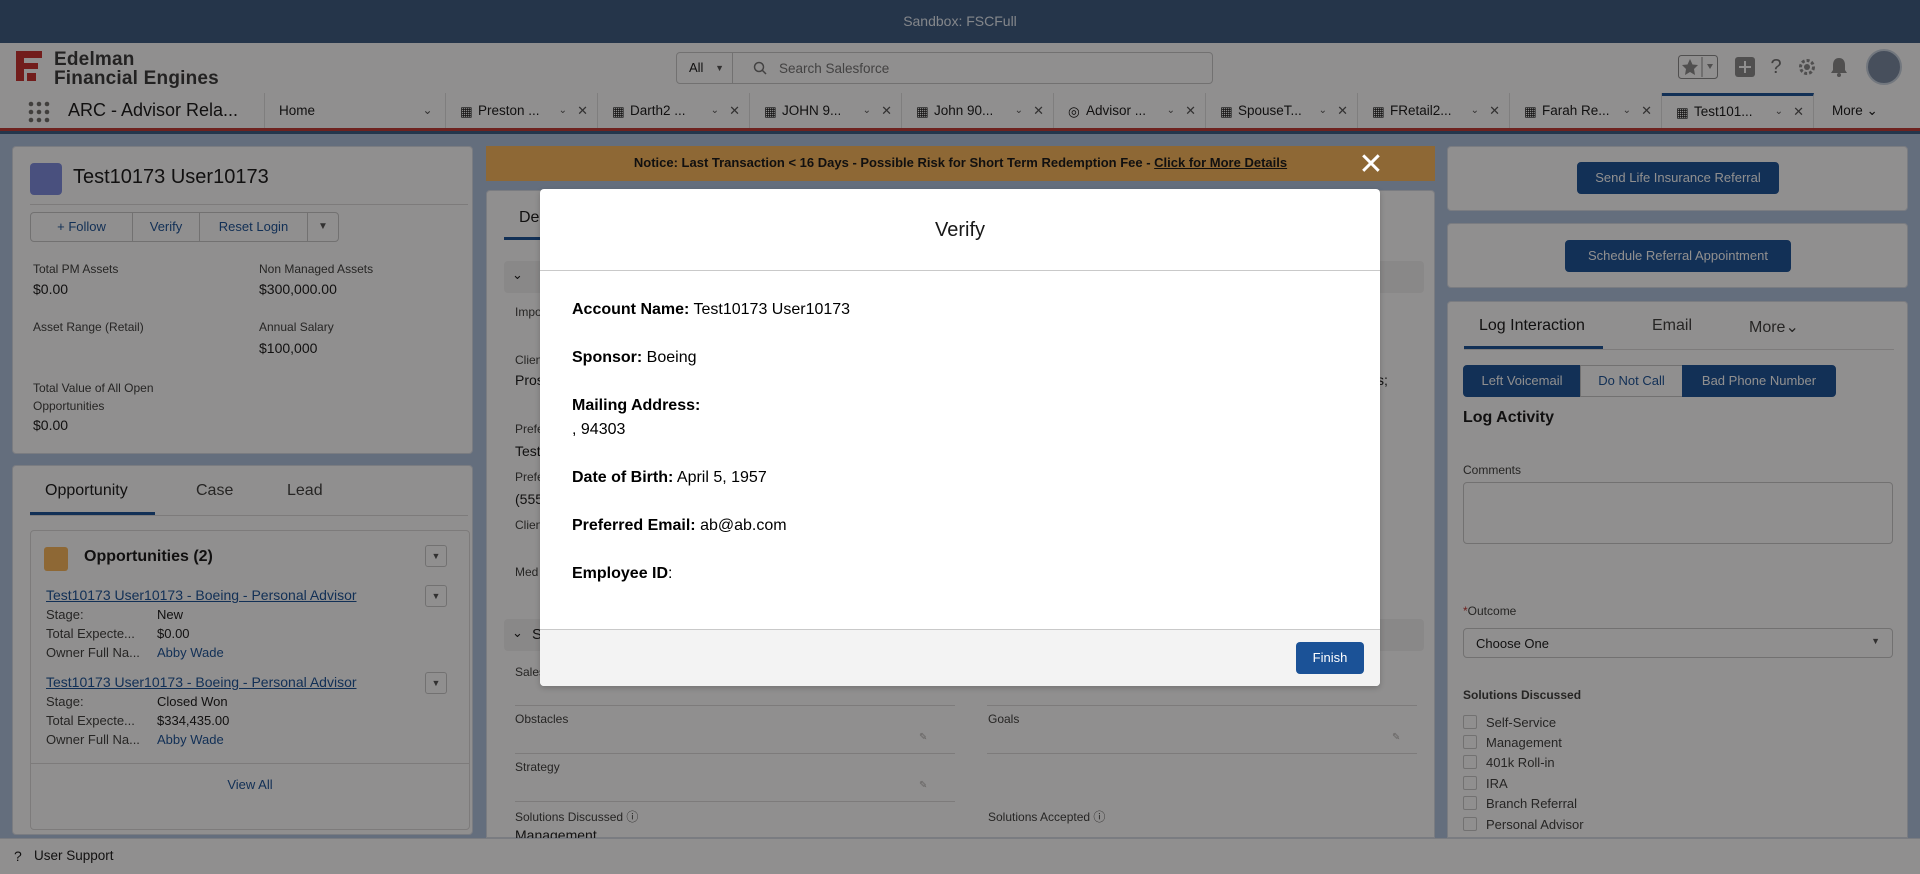 This screenshot has height=874, width=1920. I want to click on employee-id-row: Employee ID:, so click(622, 574).